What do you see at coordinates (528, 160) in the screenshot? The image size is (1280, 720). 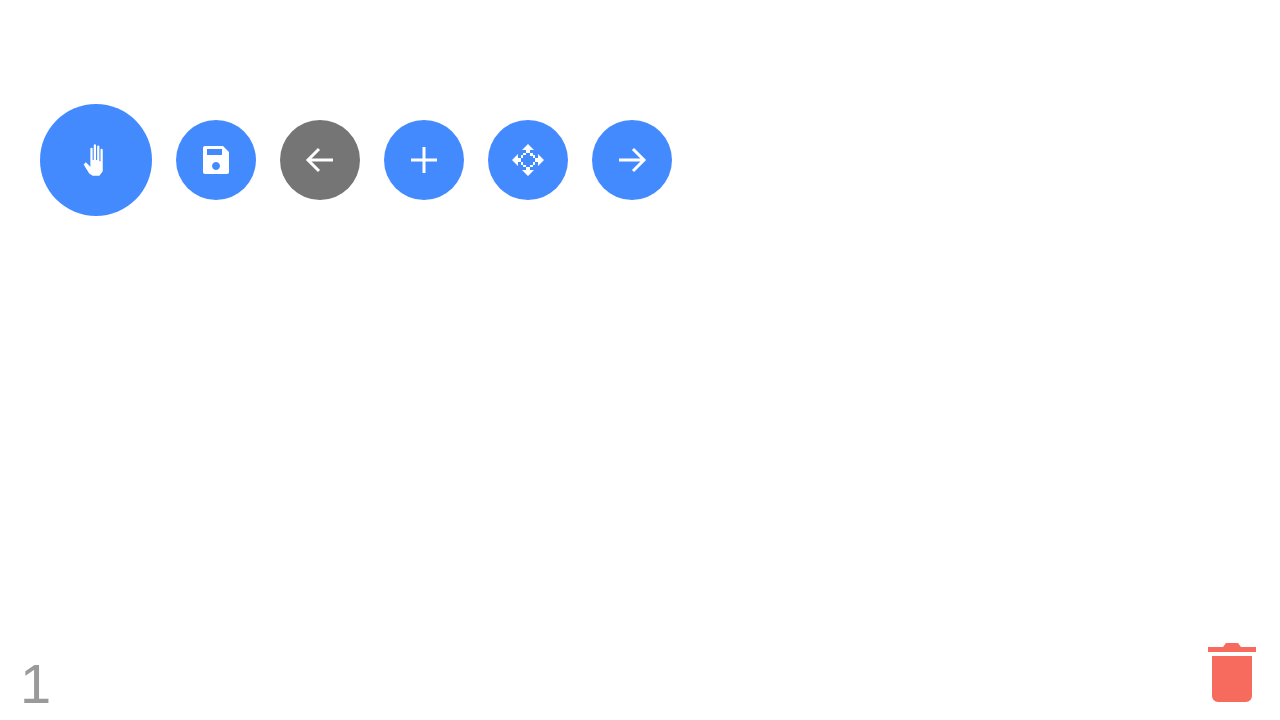 I see `move-arrows-icon` at bounding box center [528, 160].